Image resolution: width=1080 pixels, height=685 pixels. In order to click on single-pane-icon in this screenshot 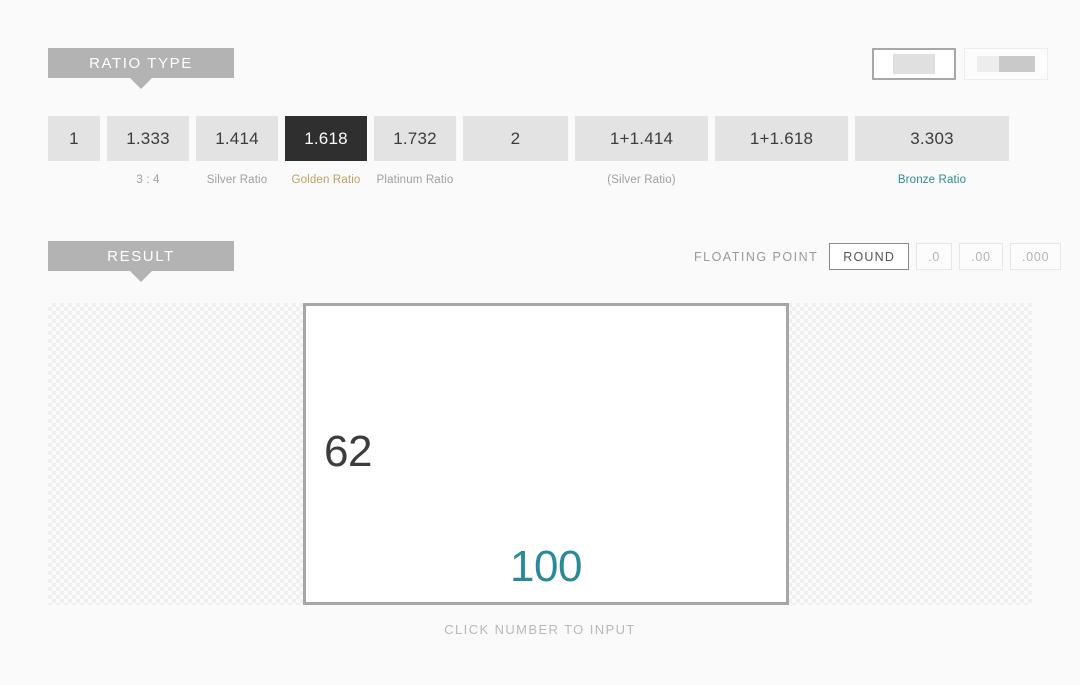, I will do `click(914, 64)`.